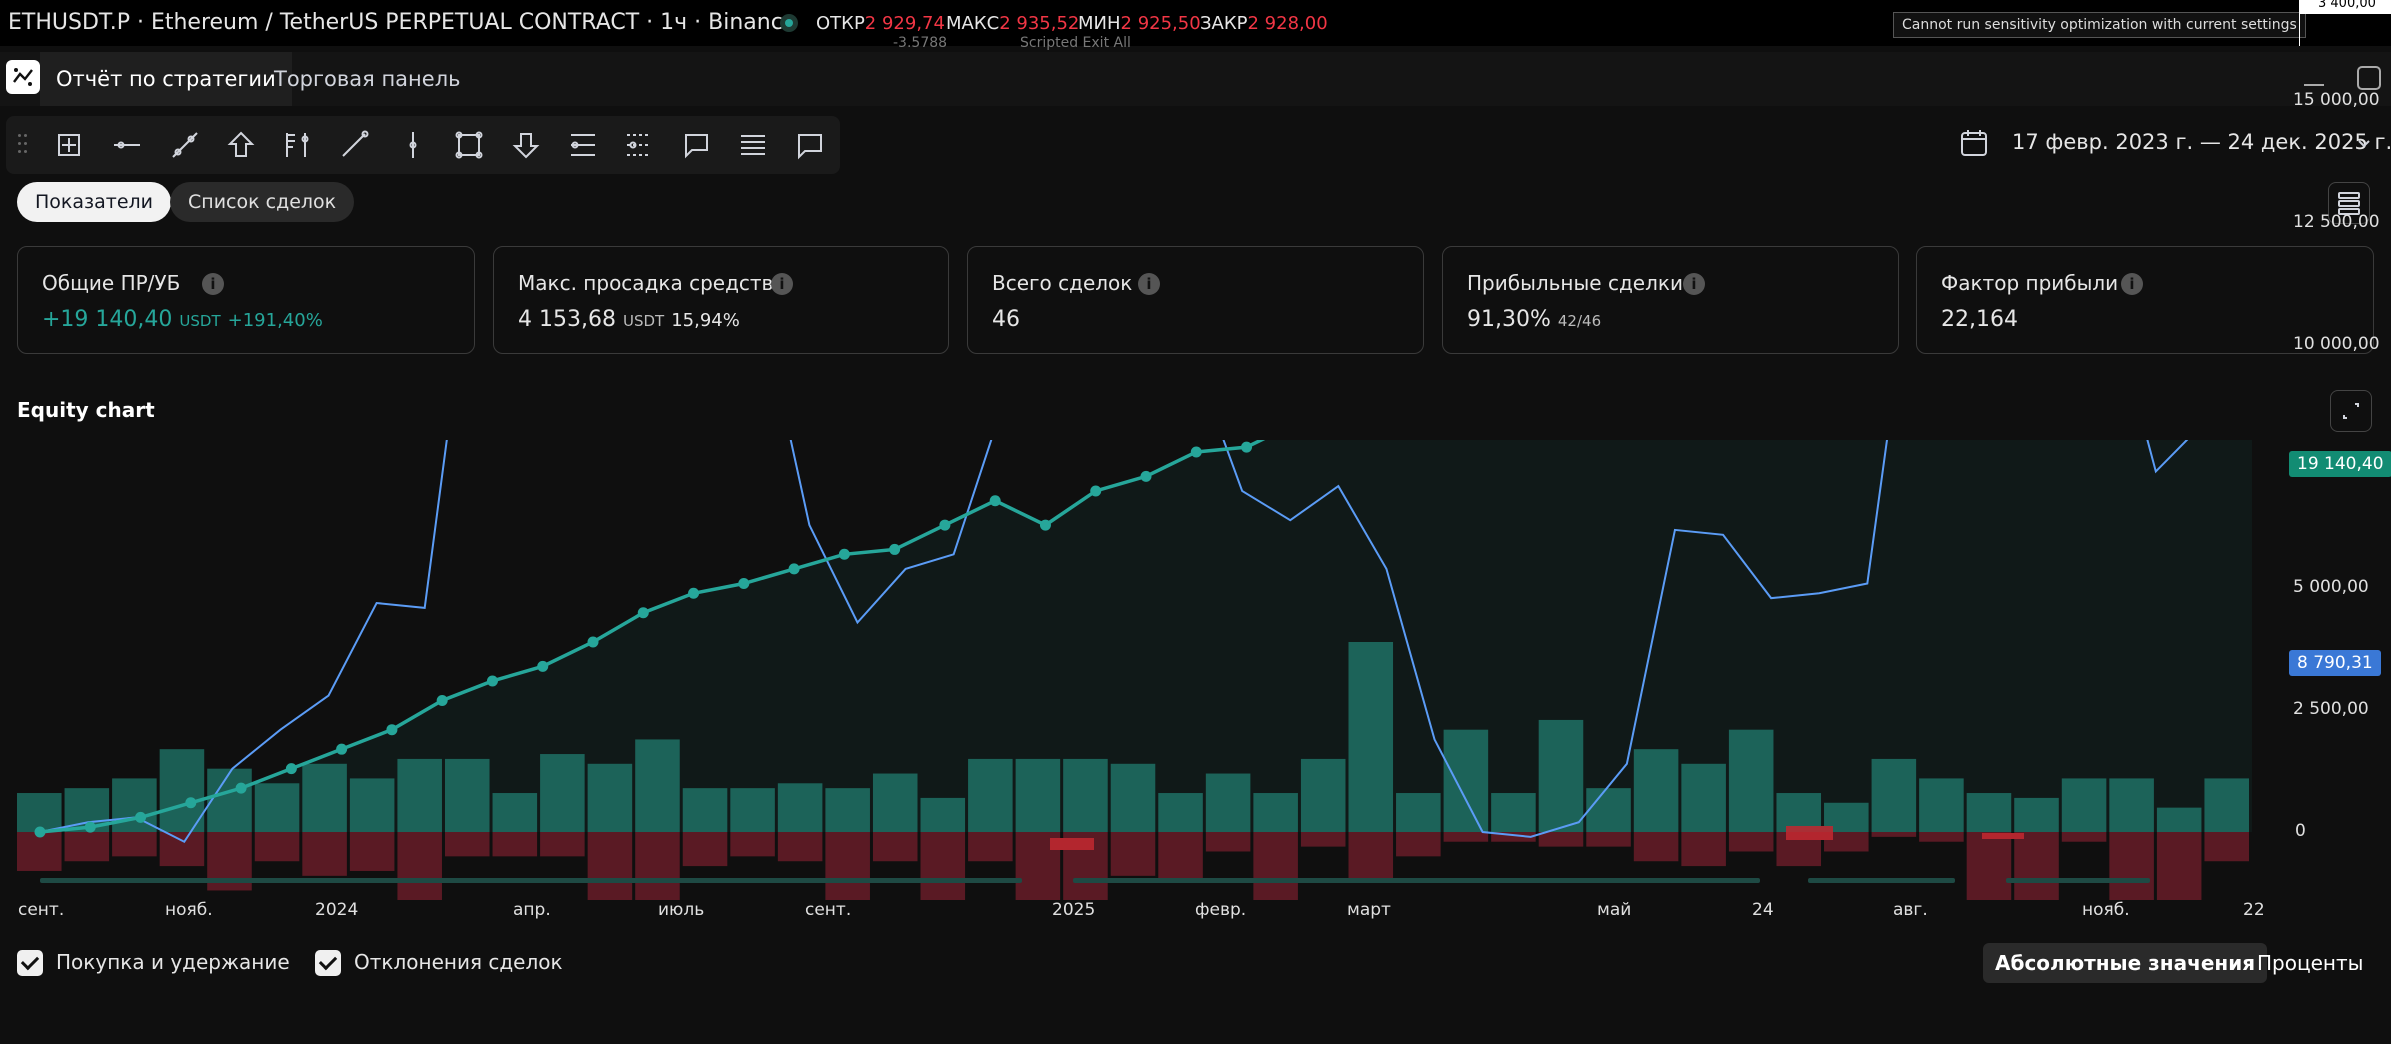  Describe the element at coordinates (275, 320) in the screenshot. I see `net-profit-percent: +191,40%` at that location.